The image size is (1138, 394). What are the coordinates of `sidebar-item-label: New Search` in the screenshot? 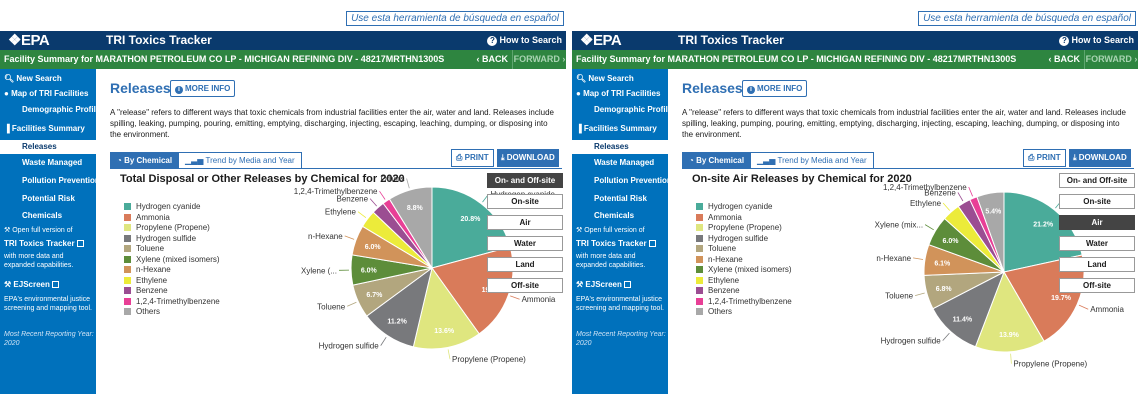 It's located at (611, 78).